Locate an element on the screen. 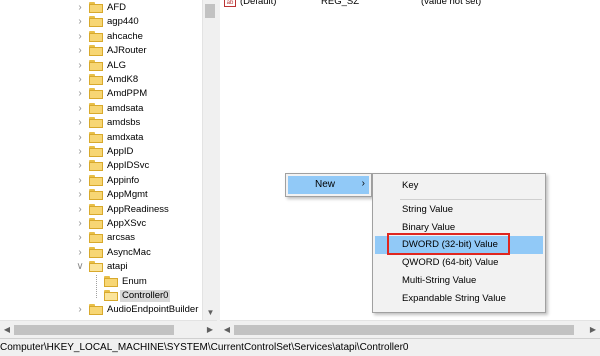  tree-item-appinfo: › Appinfo is located at coordinates (101, 181).